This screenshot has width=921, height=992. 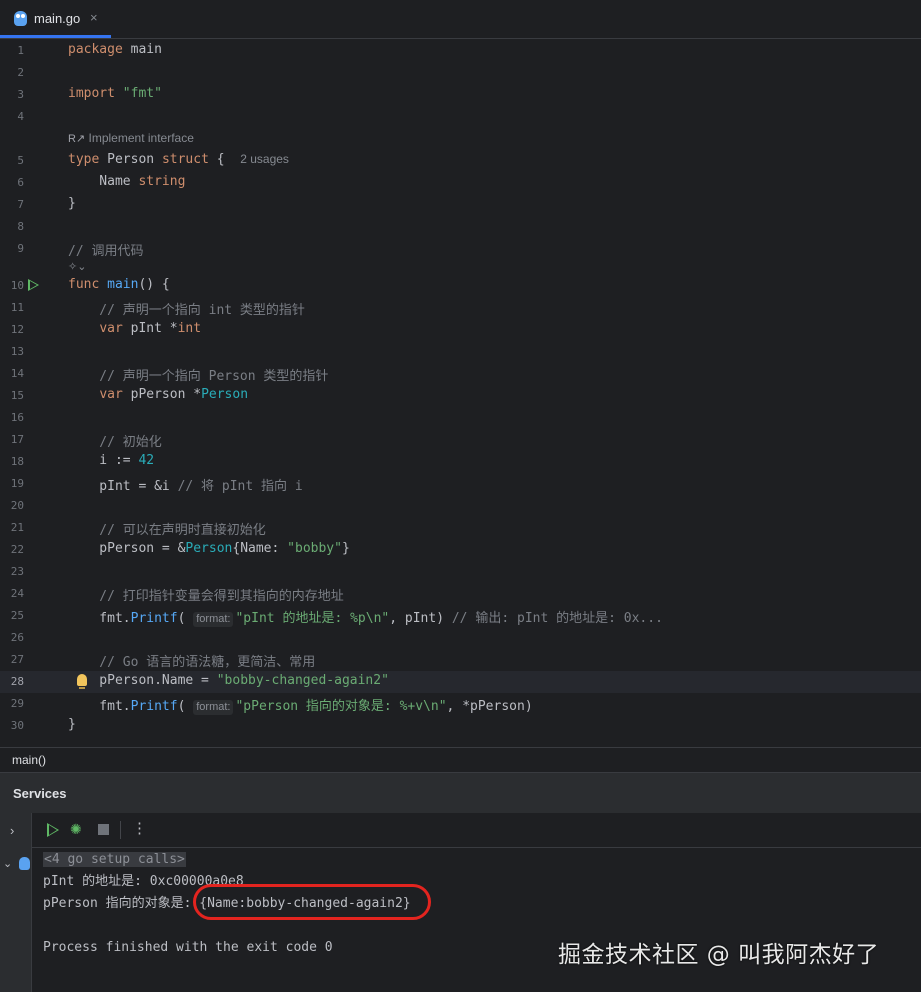 What do you see at coordinates (240, 486) in the screenshot?
I see `code-comment: // 将 pInt 指向 i` at bounding box center [240, 486].